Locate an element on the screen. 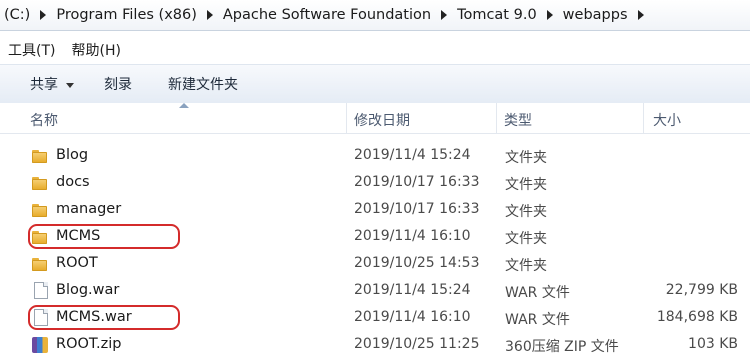 This screenshot has height=359, width=750. new-folder-button: 新建文件夹 is located at coordinates (203, 84).